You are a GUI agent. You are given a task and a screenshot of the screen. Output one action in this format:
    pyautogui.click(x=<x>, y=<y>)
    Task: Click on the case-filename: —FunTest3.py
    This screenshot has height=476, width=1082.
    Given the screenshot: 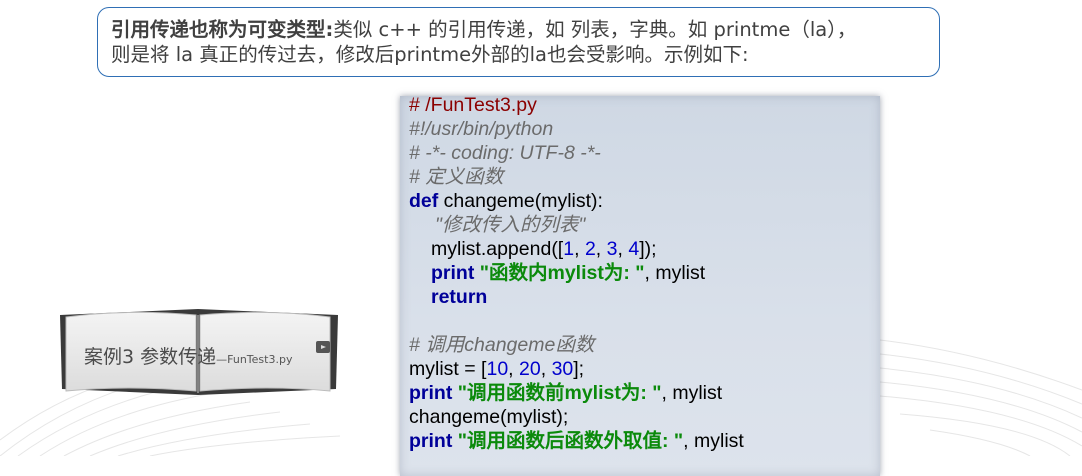 What is the action you would take?
    pyautogui.click(x=254, y=359)
    